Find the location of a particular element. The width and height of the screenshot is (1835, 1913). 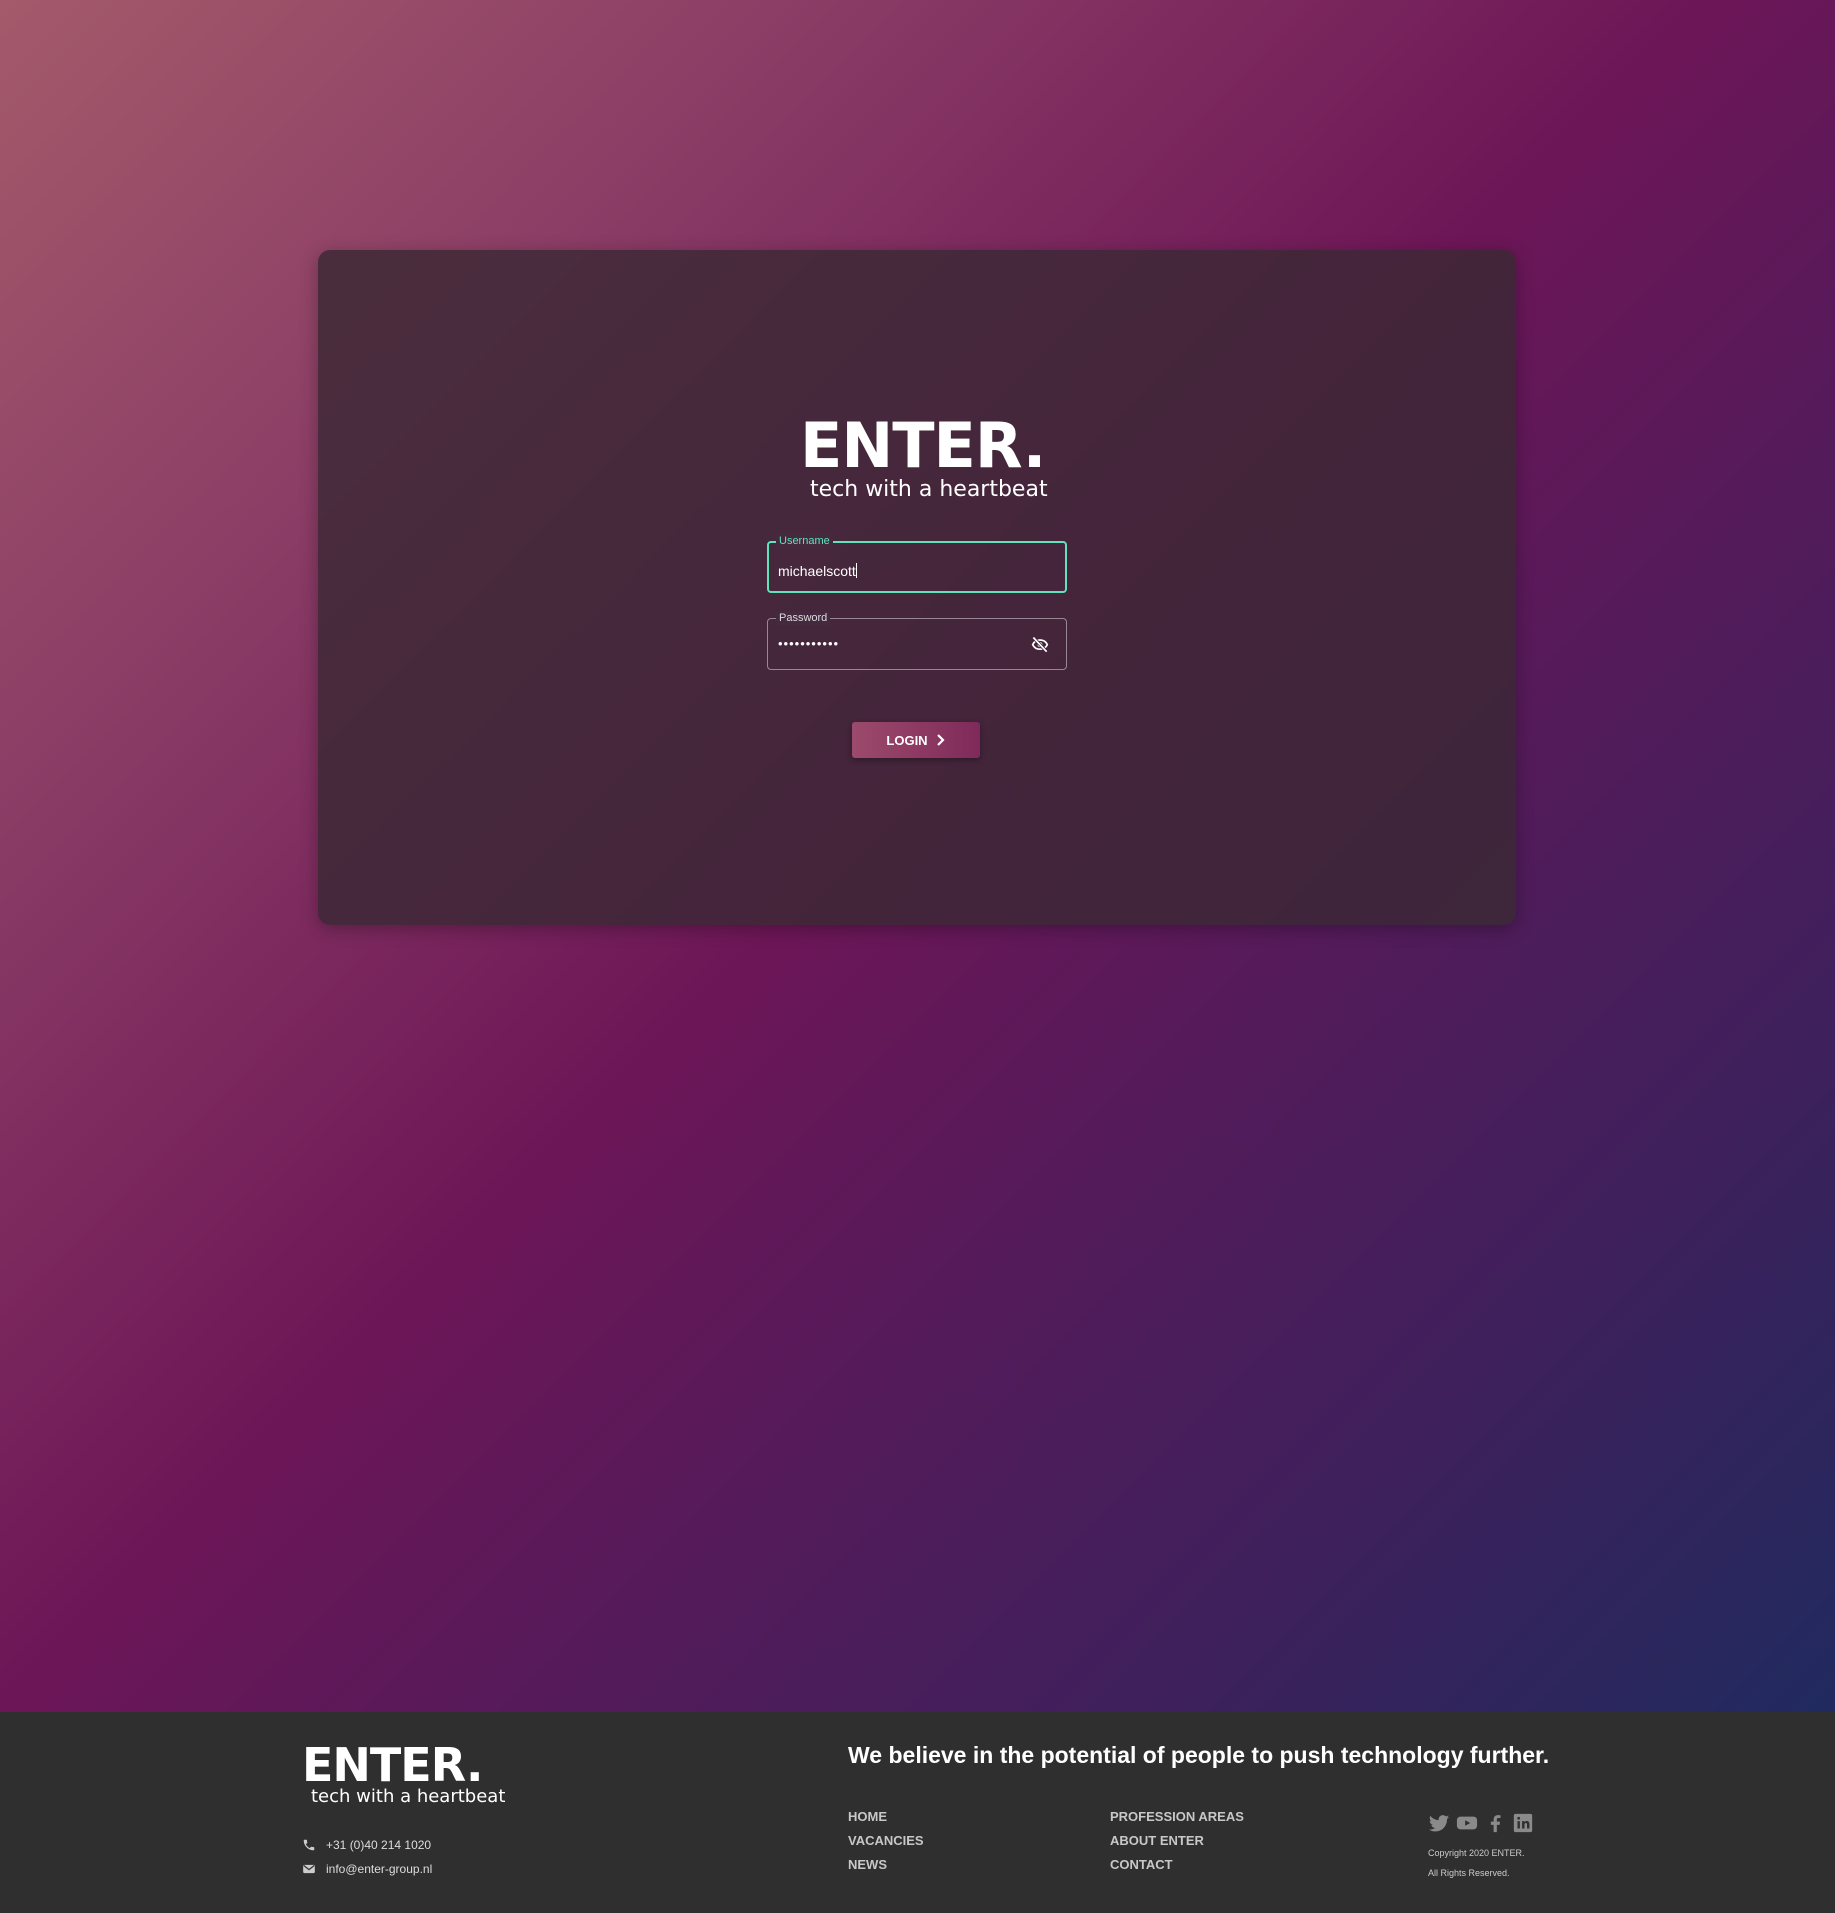

password-field: Password ••••••••••• is located at coordinates (917, 640).